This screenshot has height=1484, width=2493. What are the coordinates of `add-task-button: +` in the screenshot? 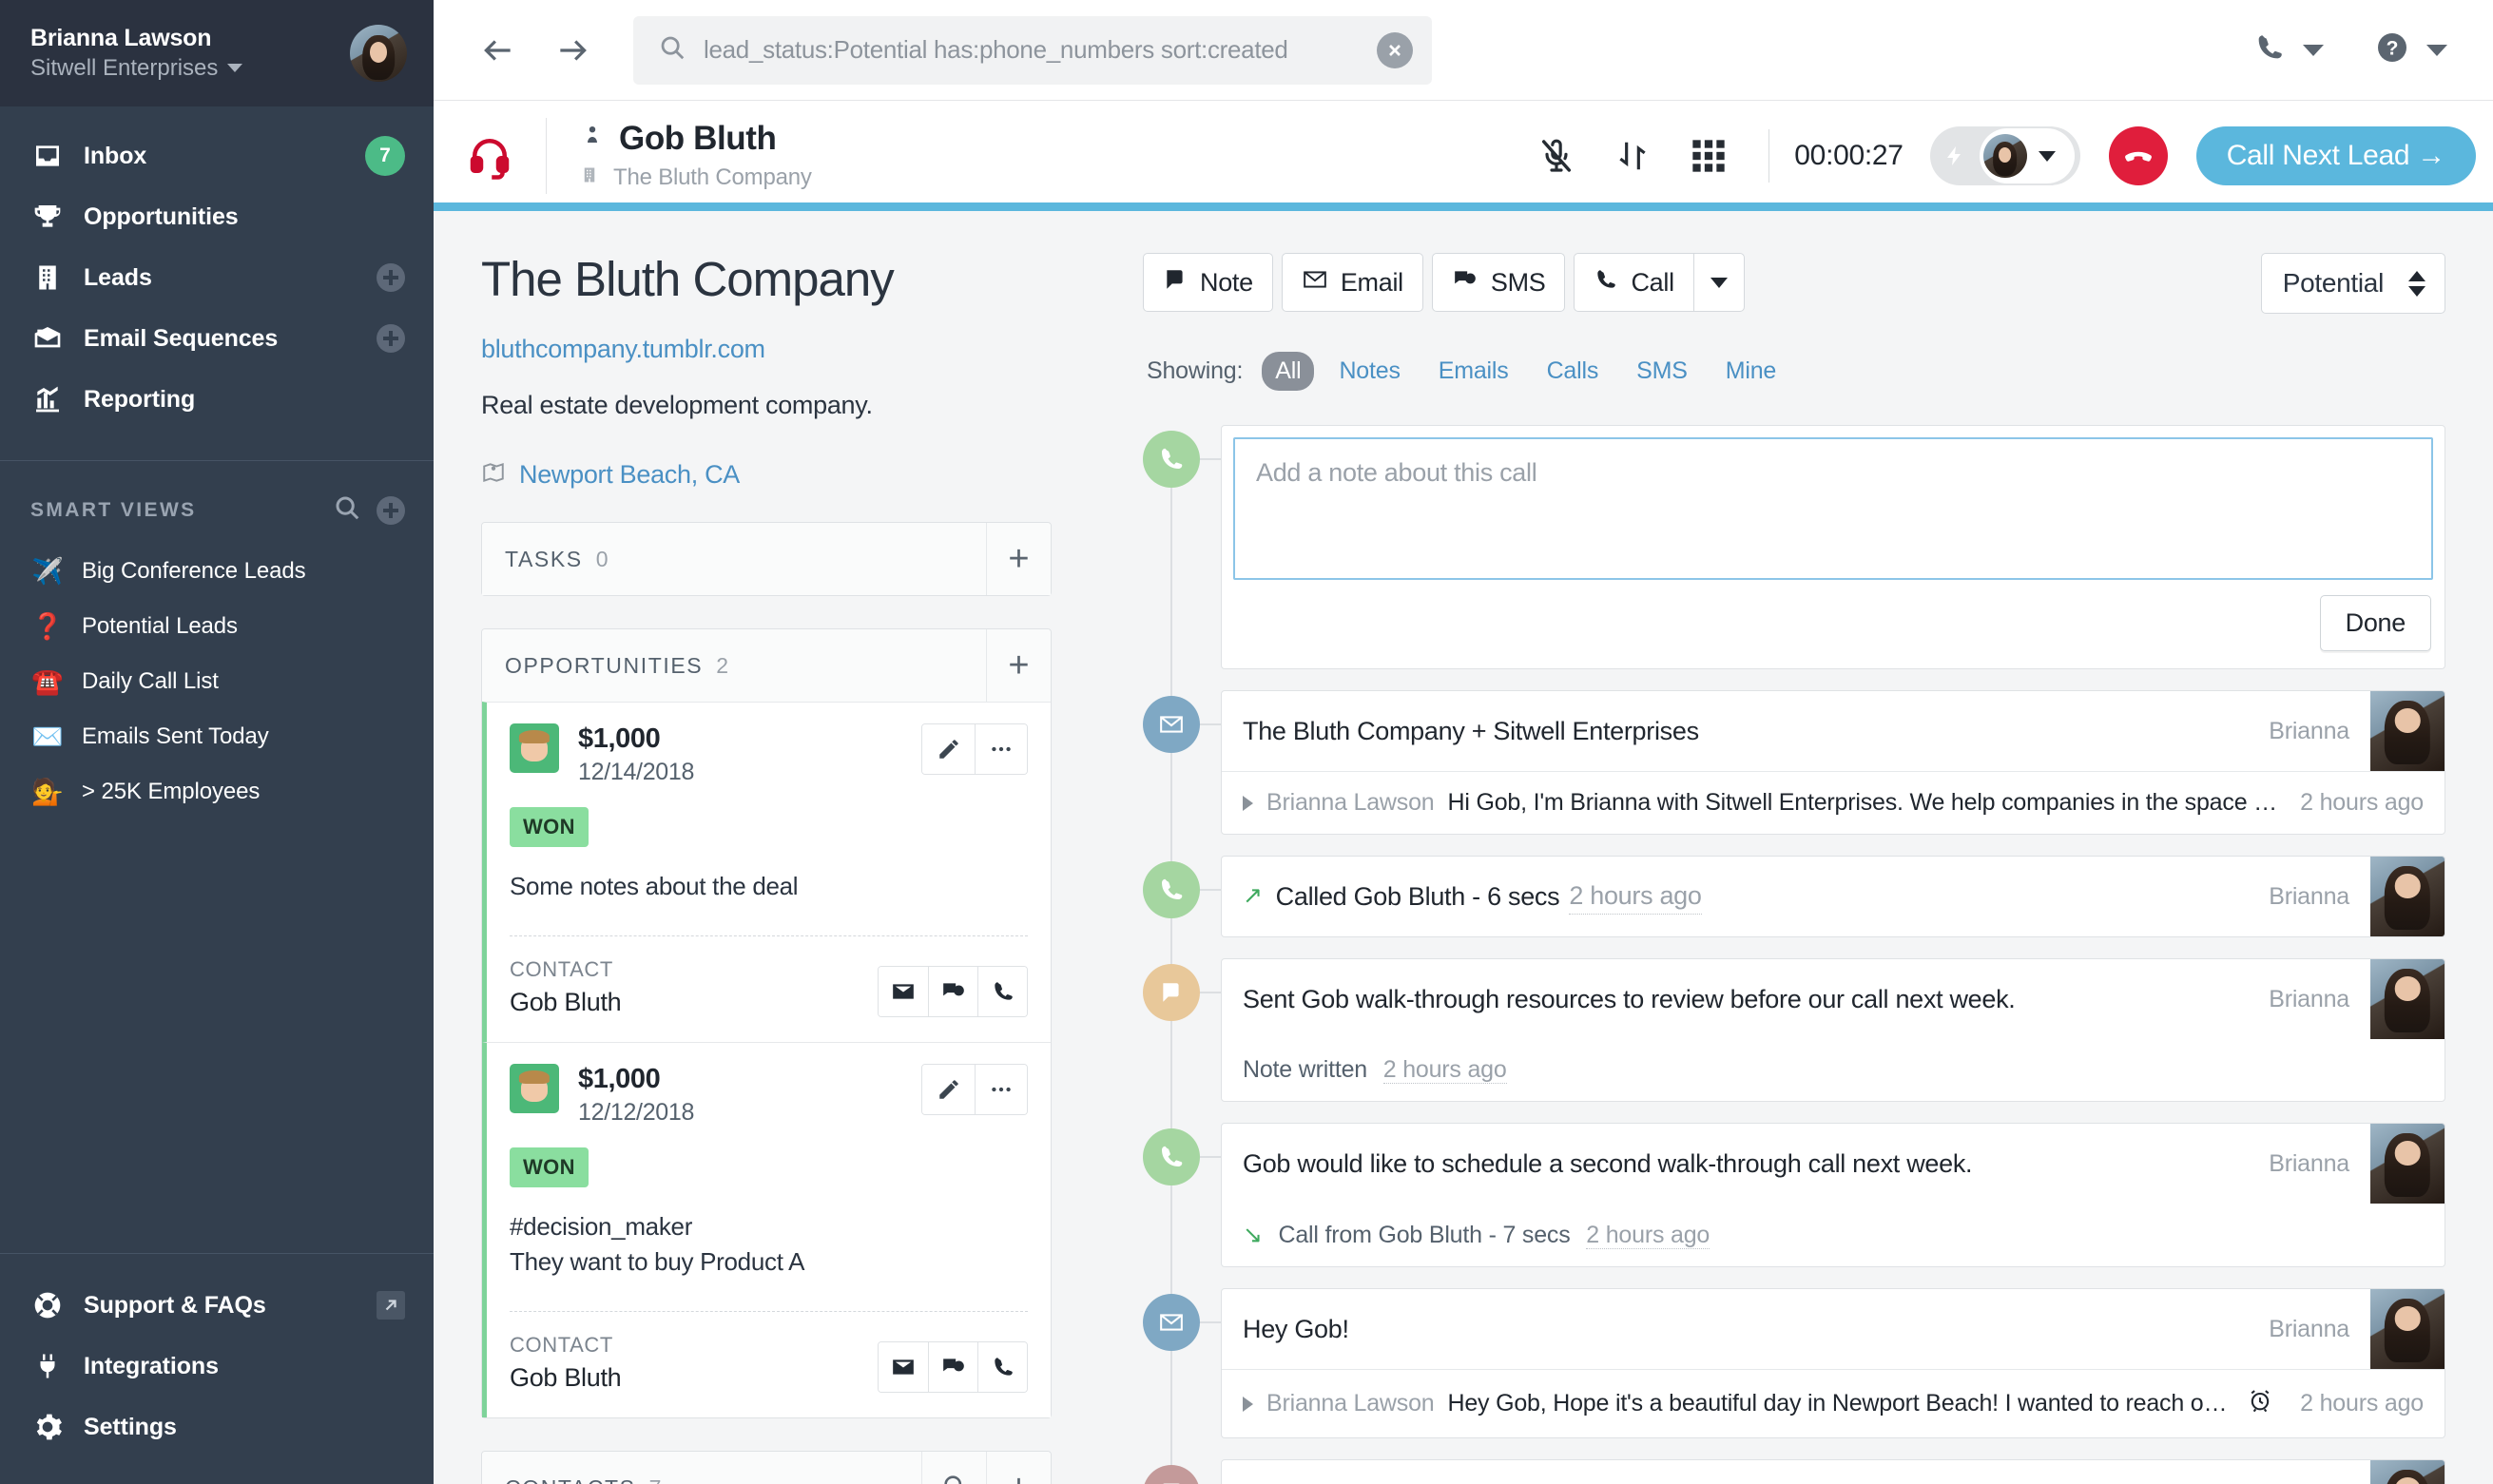 It's located at (1018, 559).